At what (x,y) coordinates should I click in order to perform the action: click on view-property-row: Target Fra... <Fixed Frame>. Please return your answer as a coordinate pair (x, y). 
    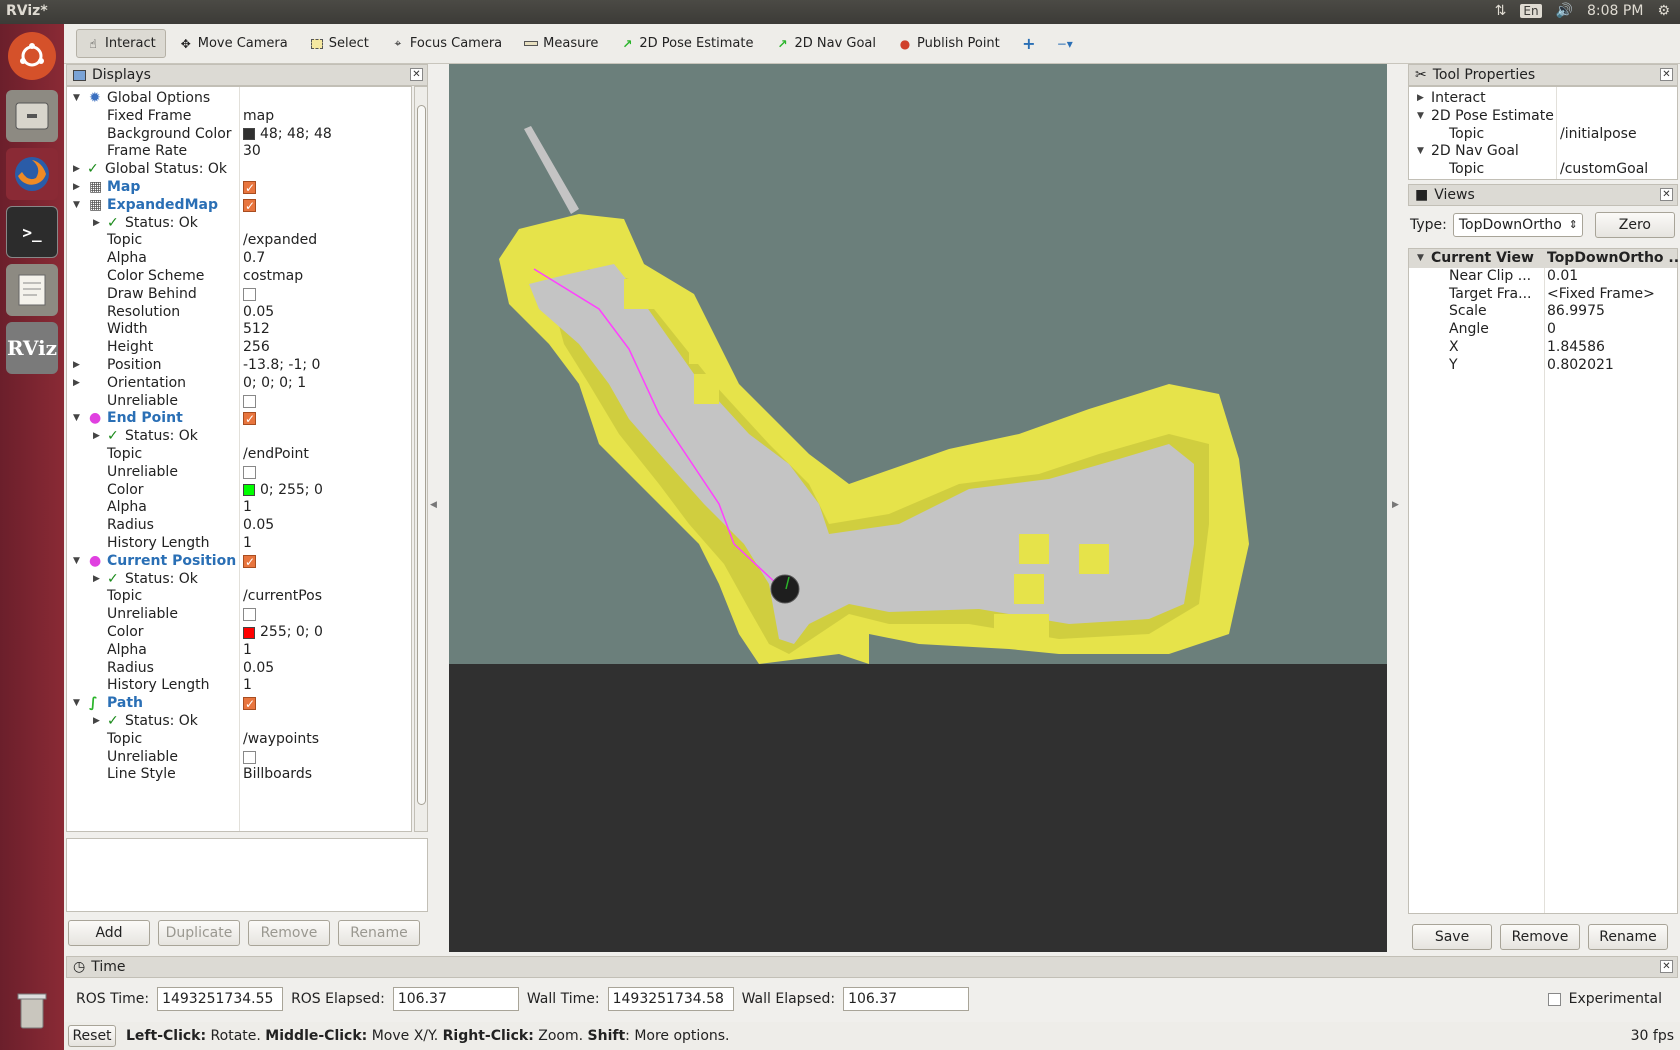
    Looking at the image, I should click on (1543, 294).